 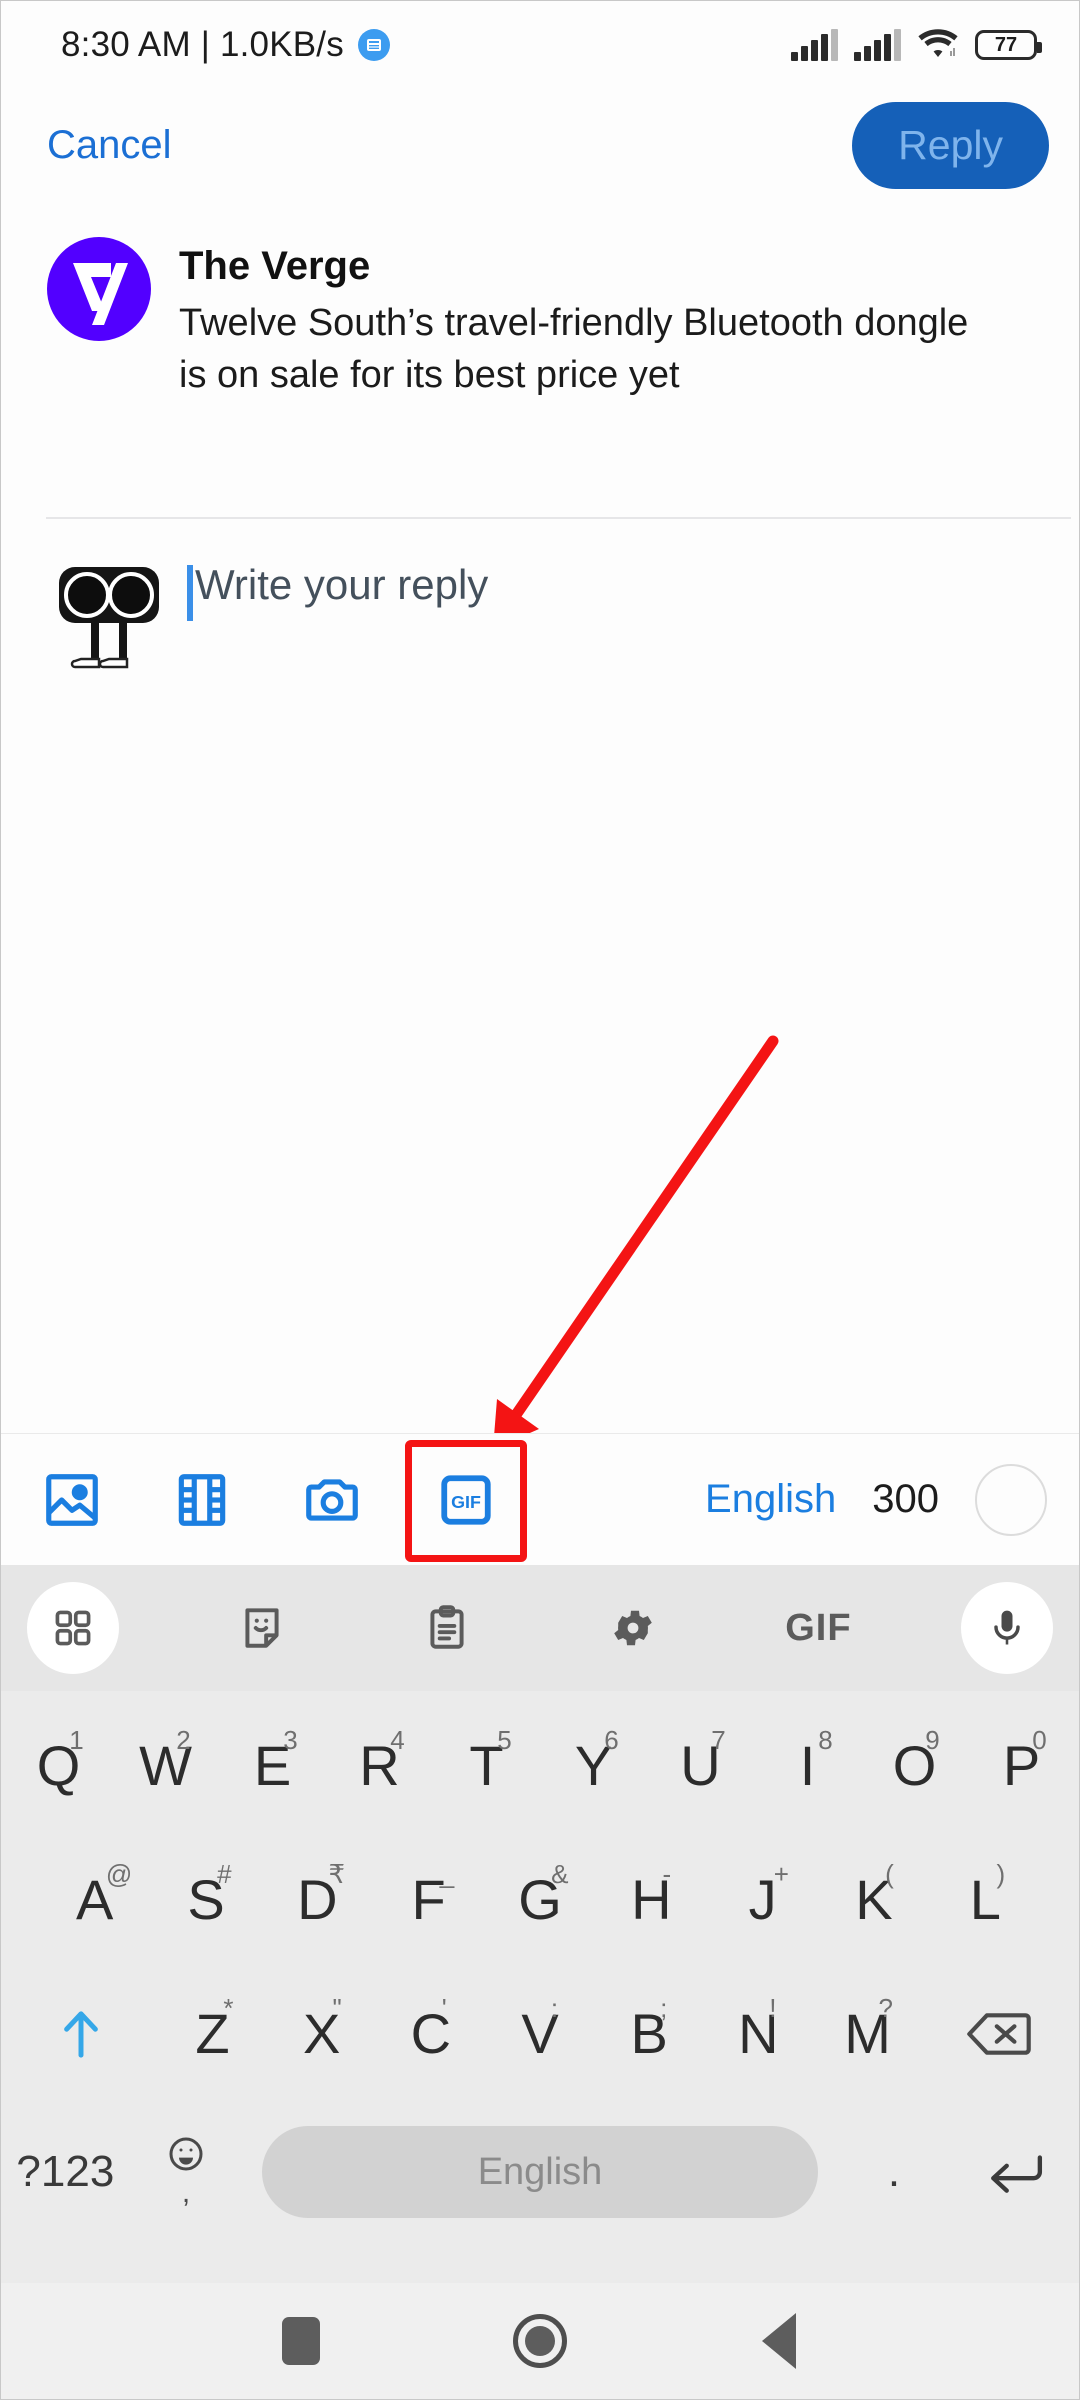 I want to click on key-superscript: ', so click(x=444, y=2008).